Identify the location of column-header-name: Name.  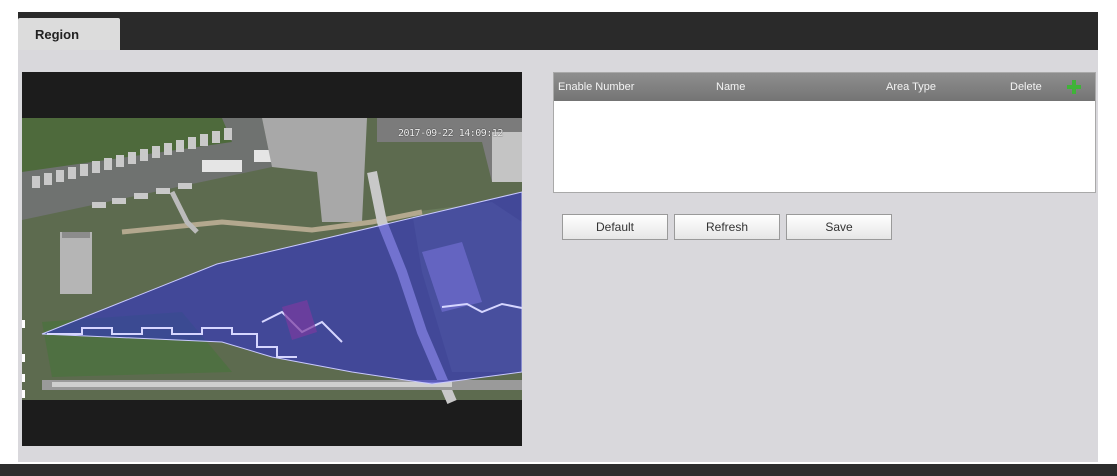
(731, 87).